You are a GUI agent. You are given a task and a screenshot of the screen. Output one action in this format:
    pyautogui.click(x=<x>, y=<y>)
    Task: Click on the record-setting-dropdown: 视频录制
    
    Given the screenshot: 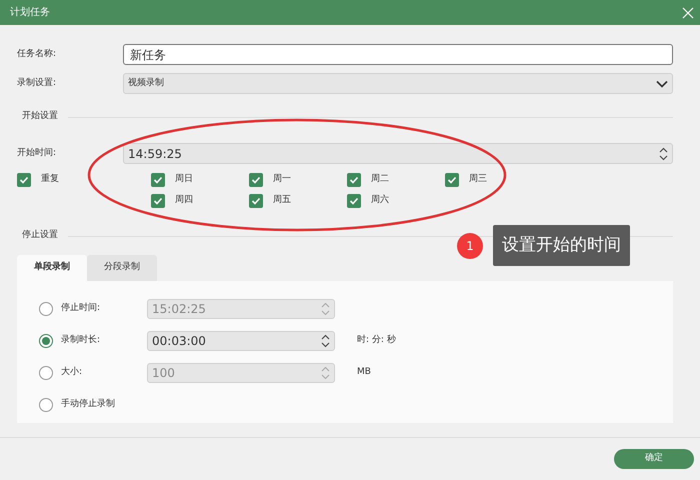 What is the action you would take?
    pyautogui.click(x=398, y=83)
    